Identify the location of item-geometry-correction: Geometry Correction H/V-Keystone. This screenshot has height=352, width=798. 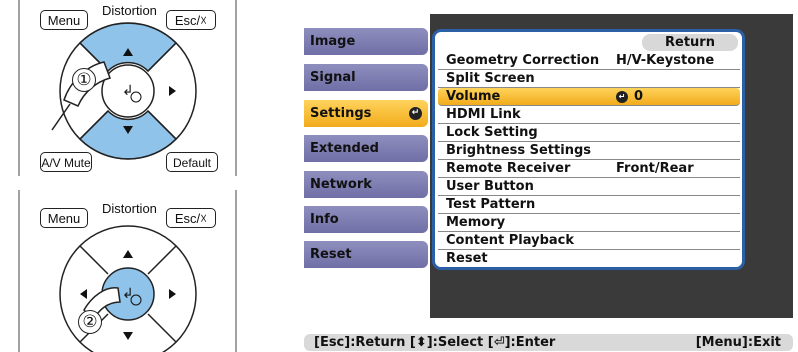
(589, 61).